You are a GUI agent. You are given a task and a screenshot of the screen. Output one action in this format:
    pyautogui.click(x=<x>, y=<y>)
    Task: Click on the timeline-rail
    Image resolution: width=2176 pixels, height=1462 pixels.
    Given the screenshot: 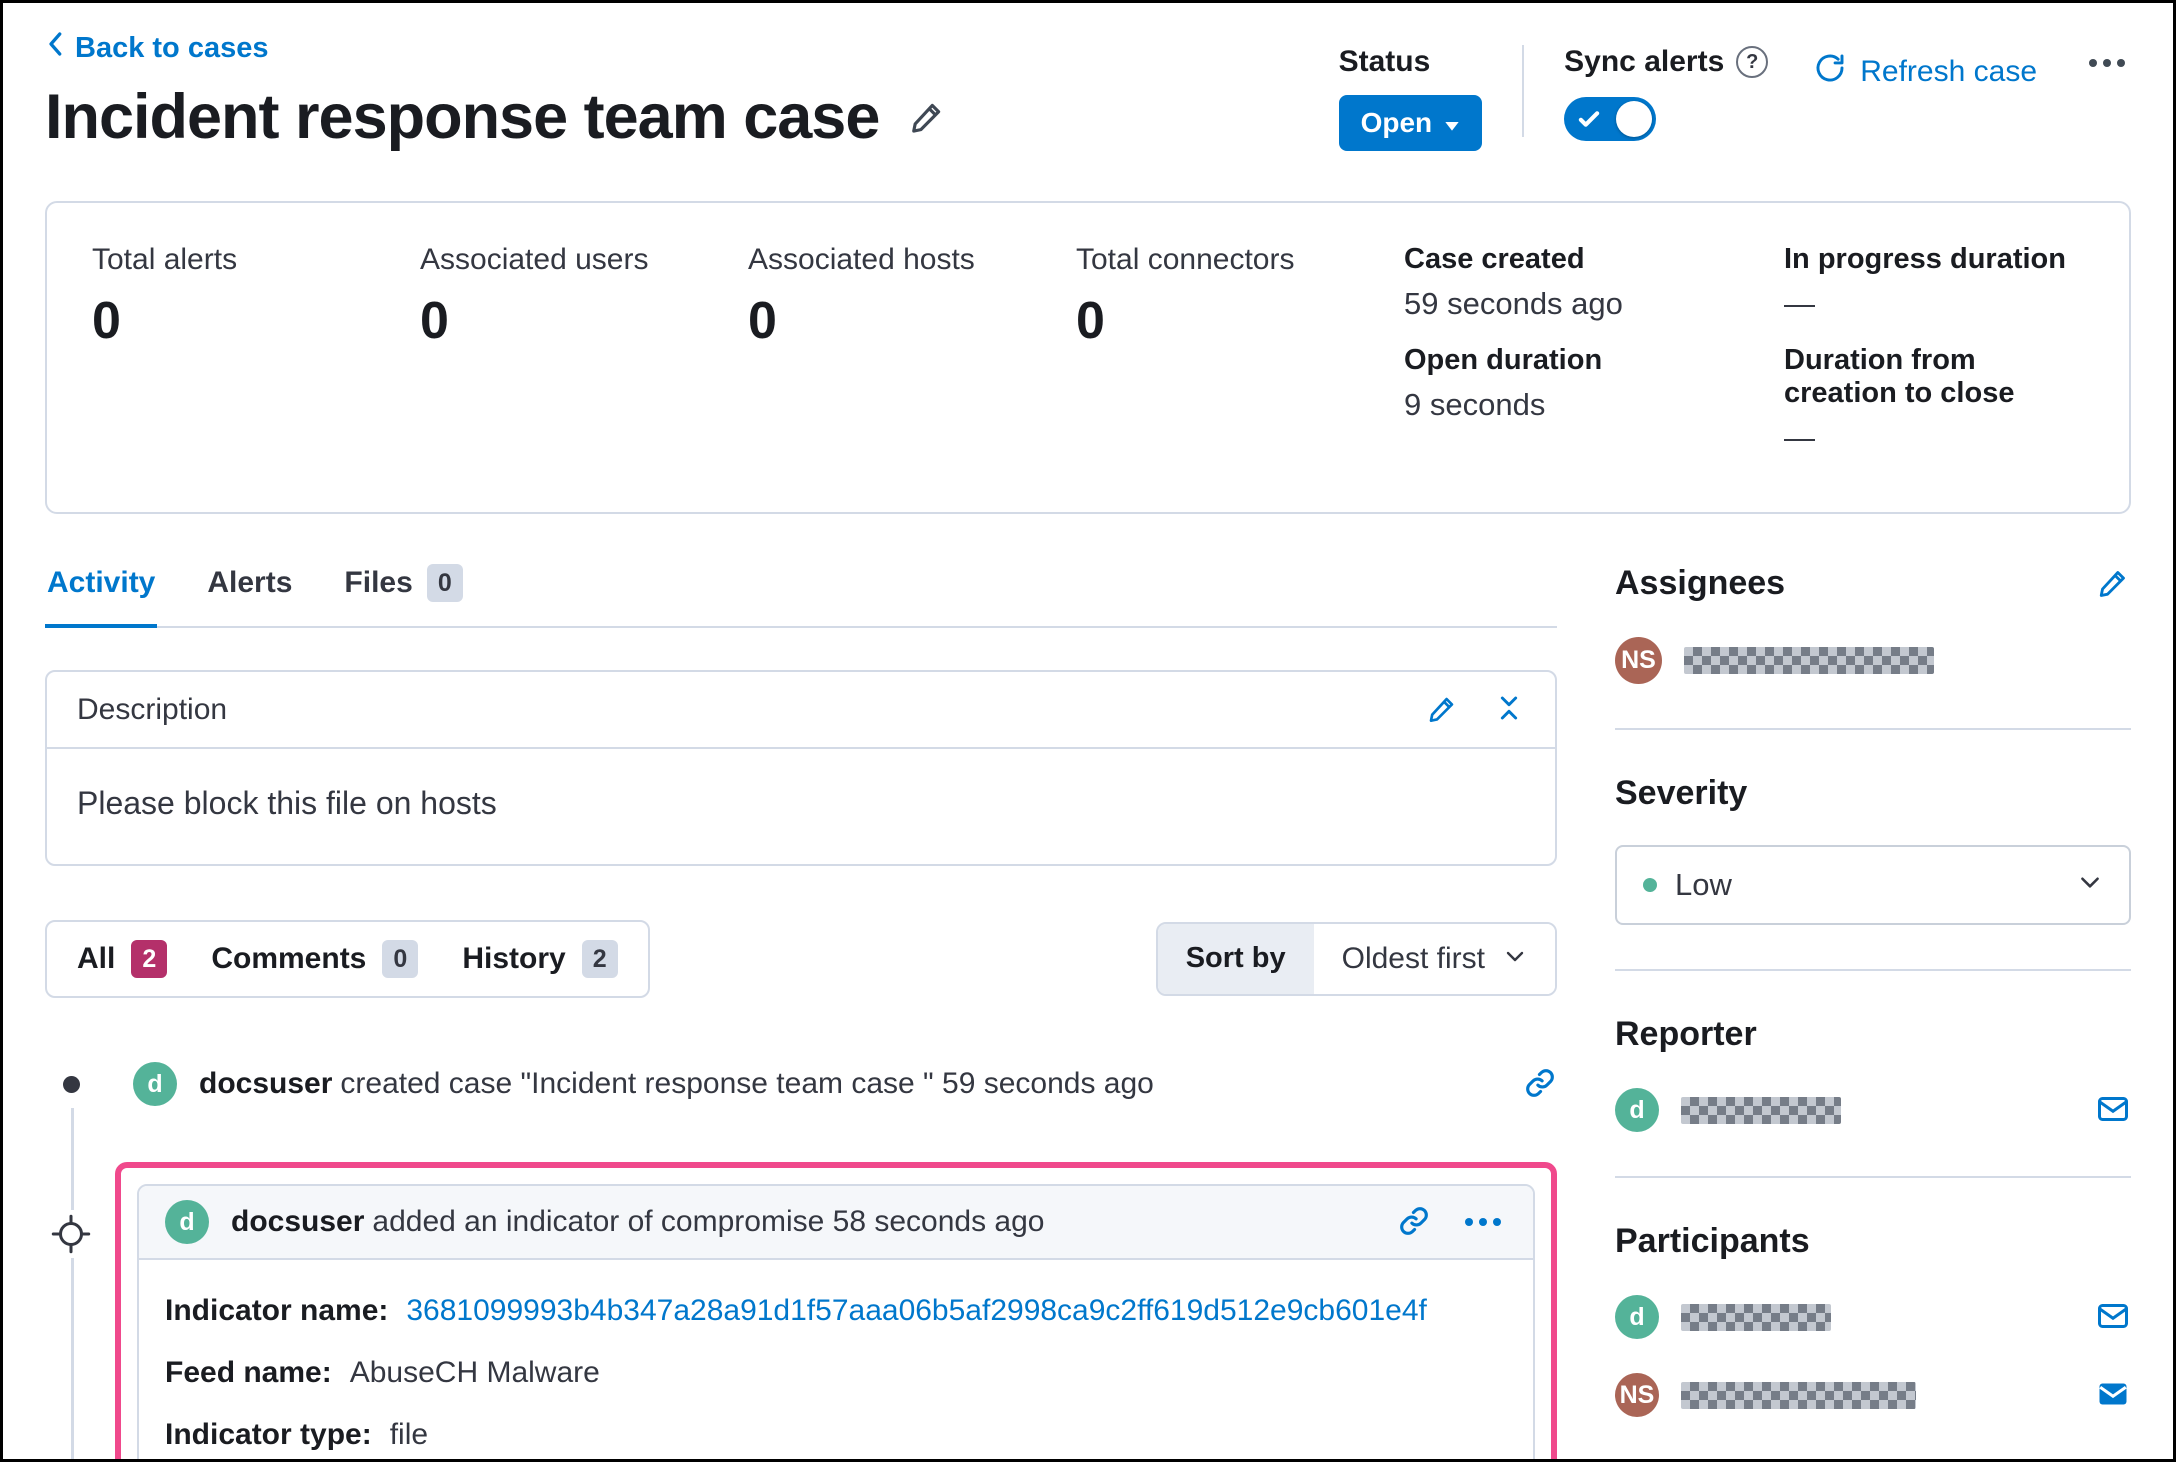 What is the action you would take?
    pyautogui.click(x=72, y=1275)
    